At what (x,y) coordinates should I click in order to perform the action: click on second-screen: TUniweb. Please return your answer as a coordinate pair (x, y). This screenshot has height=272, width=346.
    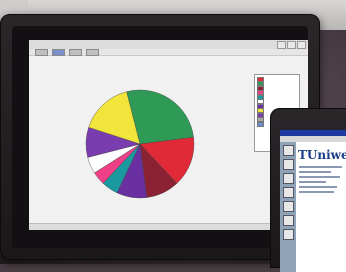
    Looking at the image, I should click on (313, 201).